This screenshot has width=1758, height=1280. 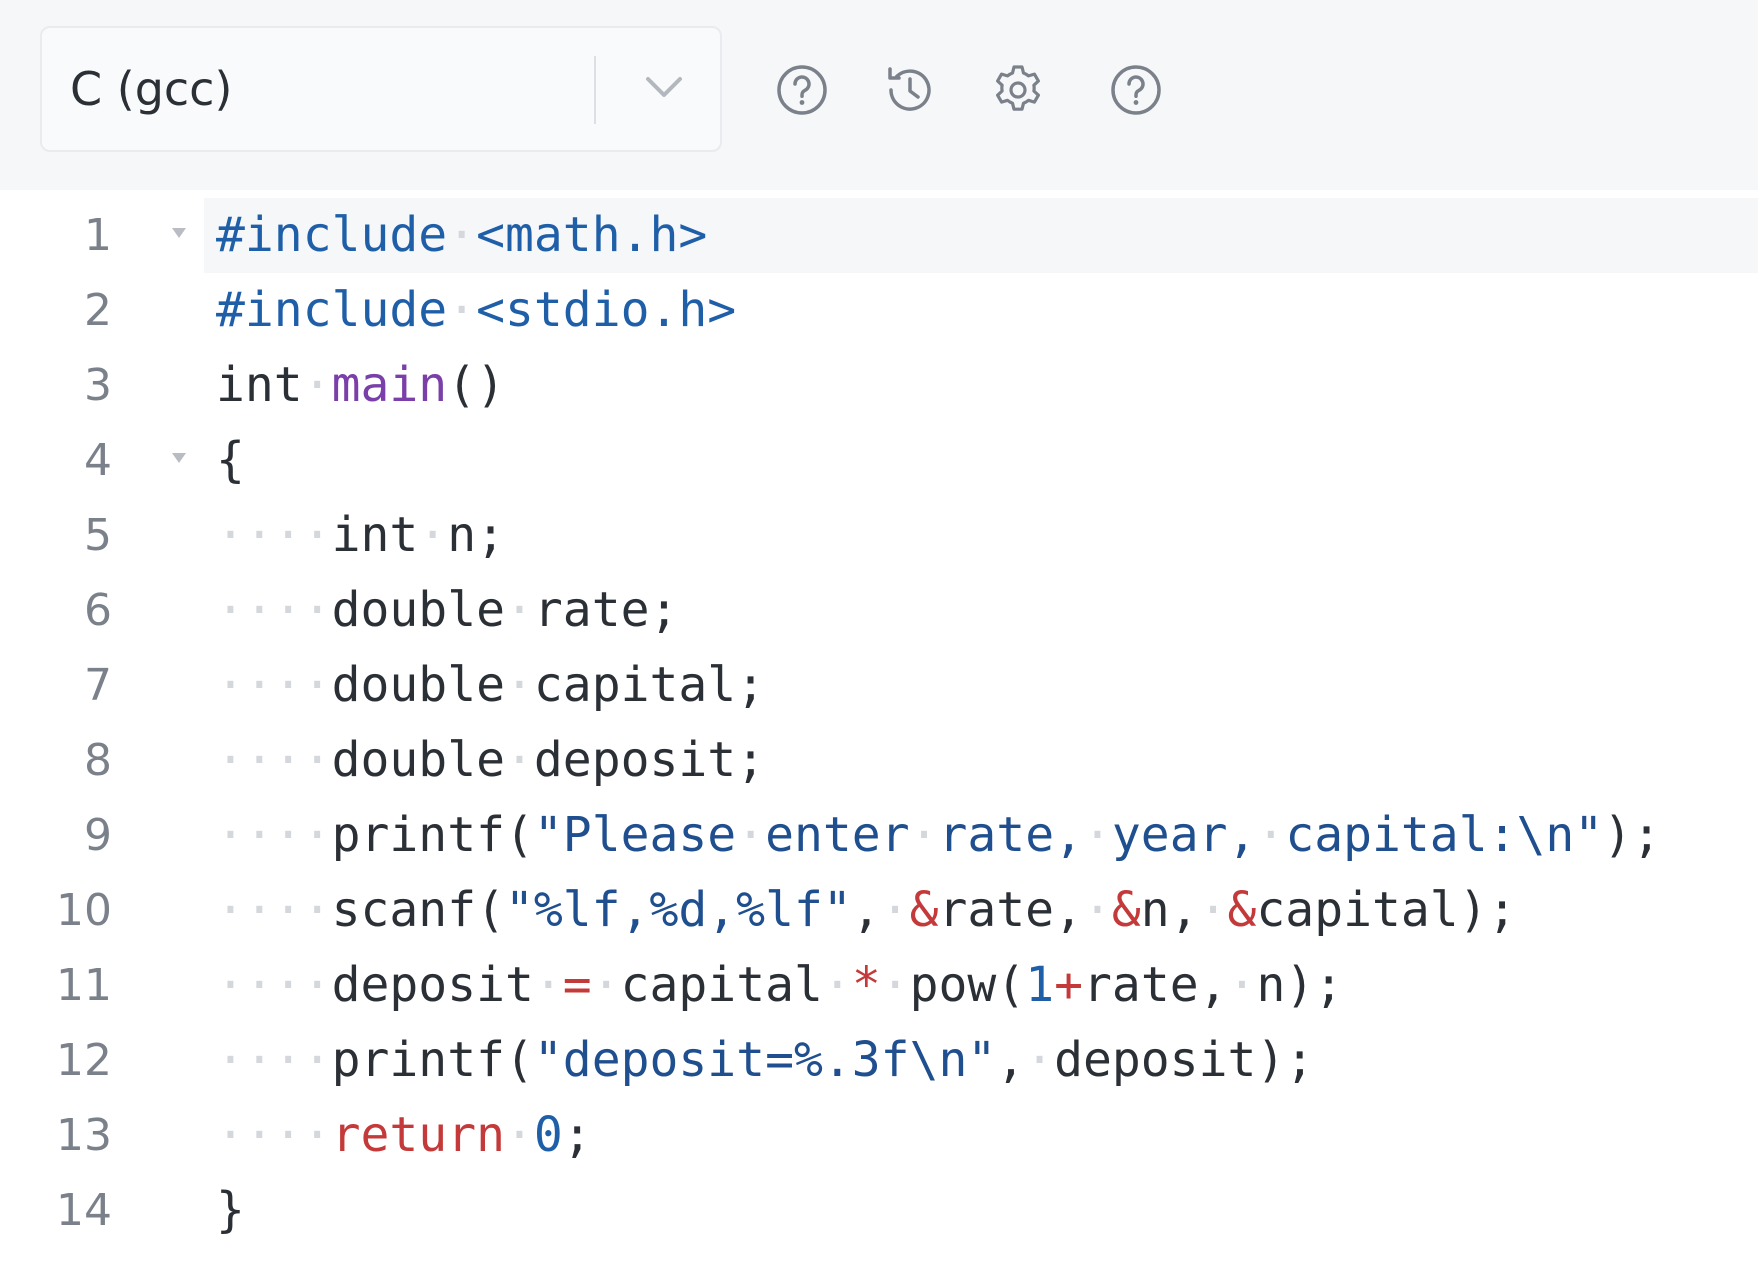 What do you see at coordinates (151, 89) in the screenshot?
I see `language-select-value: C (gcc)` at bounding box center [151, 89].